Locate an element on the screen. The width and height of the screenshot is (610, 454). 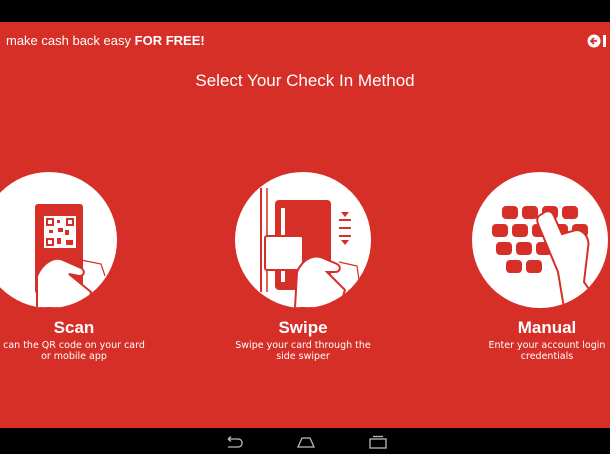
status-bar is located at coordinates (305, 11).